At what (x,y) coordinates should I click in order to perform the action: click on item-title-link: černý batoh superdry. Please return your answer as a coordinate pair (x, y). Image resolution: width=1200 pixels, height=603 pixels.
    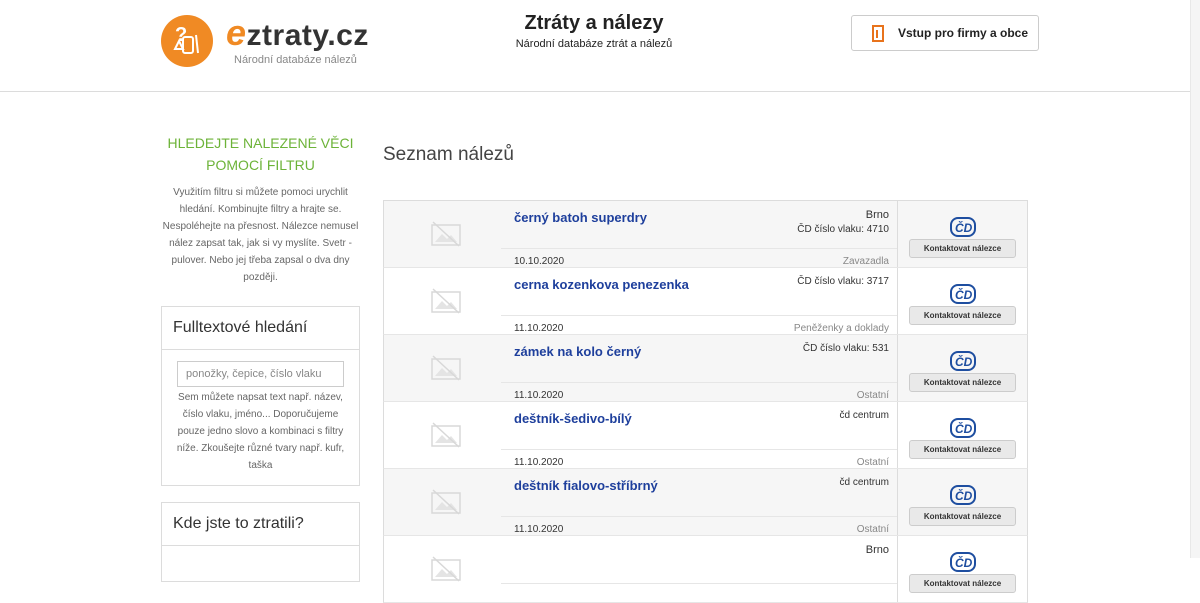
    Looking at the image, I should click on (580, 217).